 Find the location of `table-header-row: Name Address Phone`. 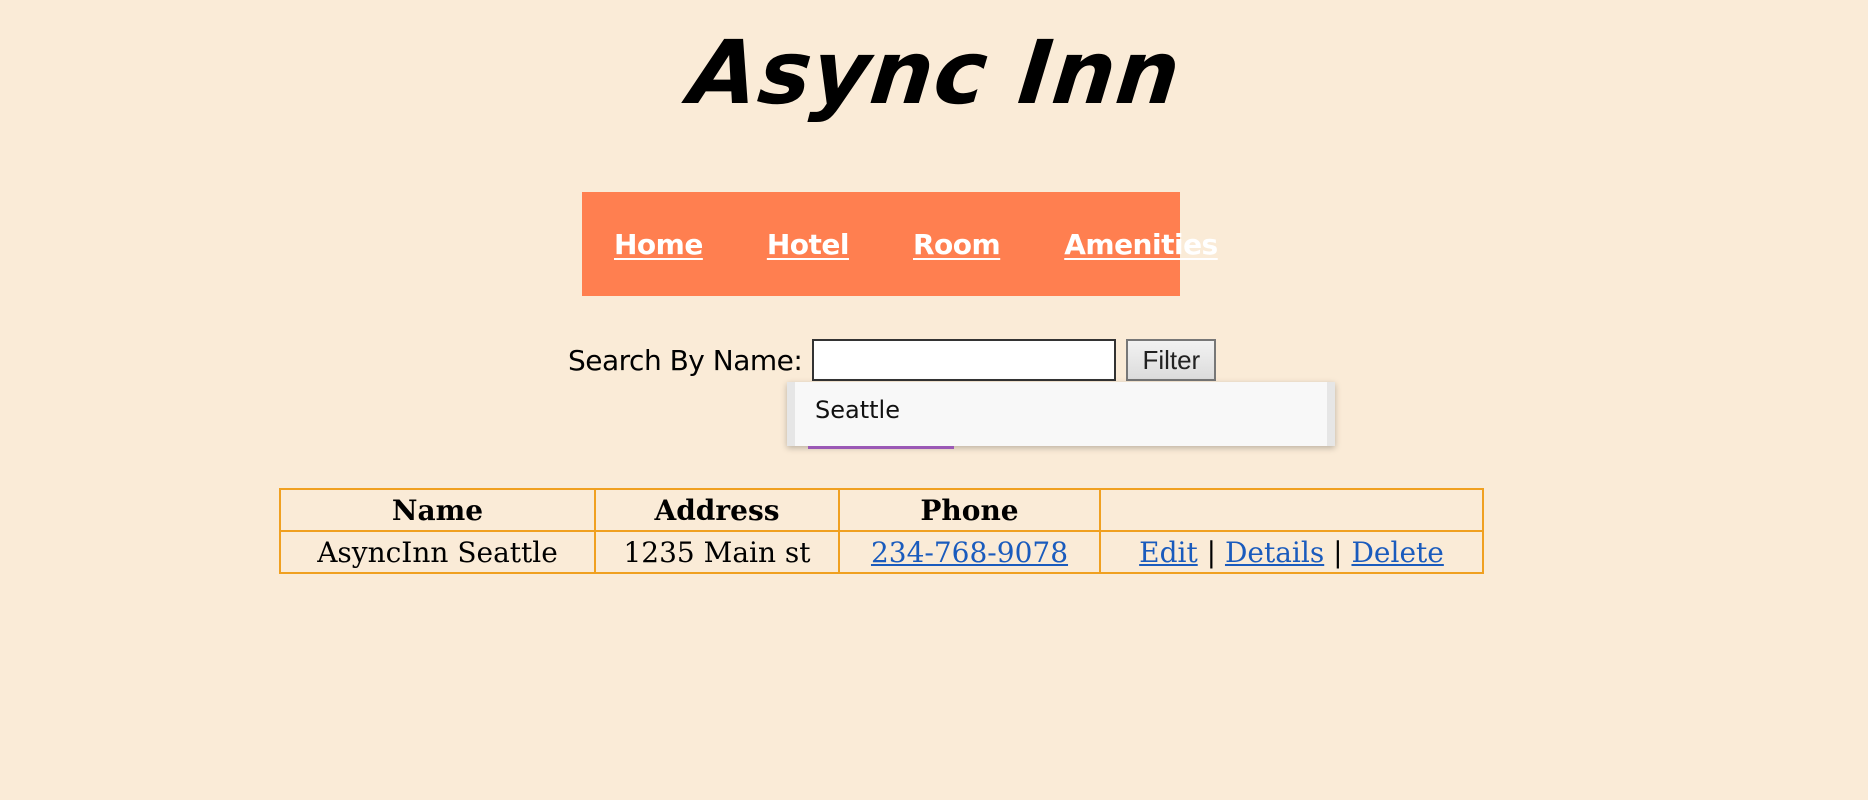

table-header-row: Name Address Phone is located at coordinates (881, 510).